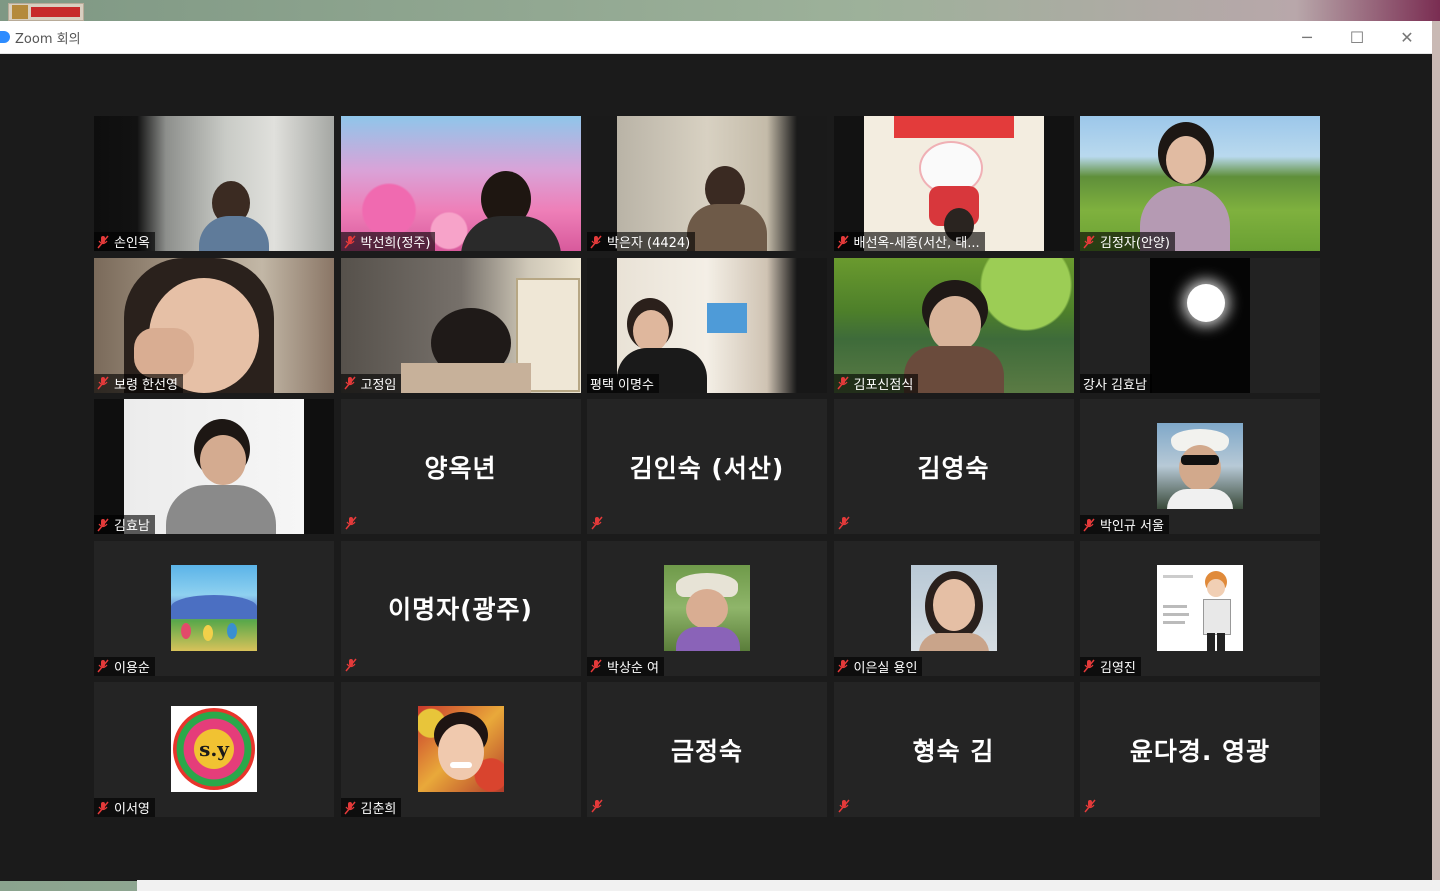 The height and width of the screenshot is (891, 1440). Describe the element at coordinates (1307, 37) in the screenshot. I see `minimize-button: ─` at that location.